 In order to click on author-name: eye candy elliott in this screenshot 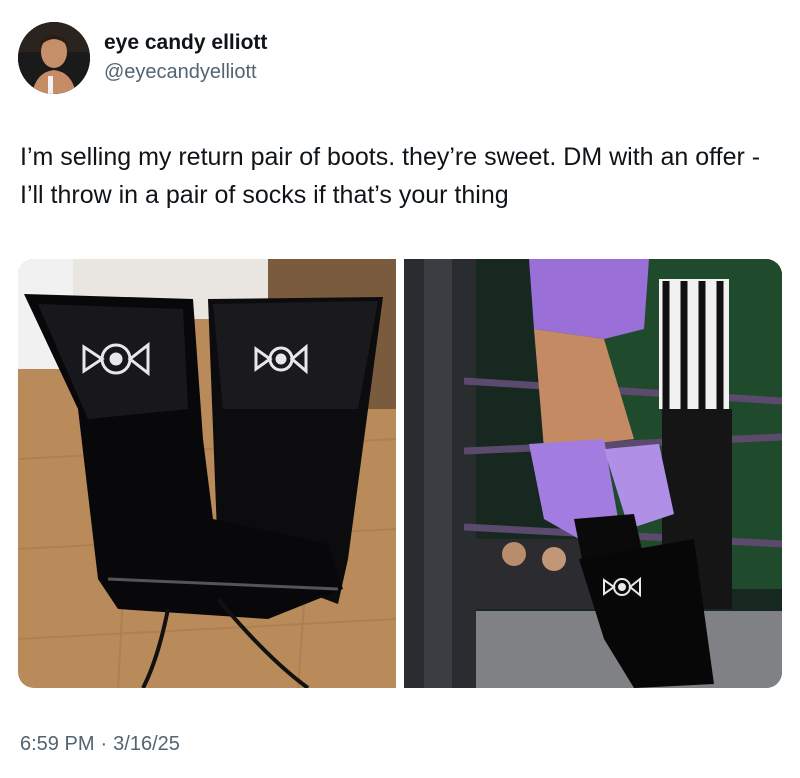, I will do `click(185, 43)`.